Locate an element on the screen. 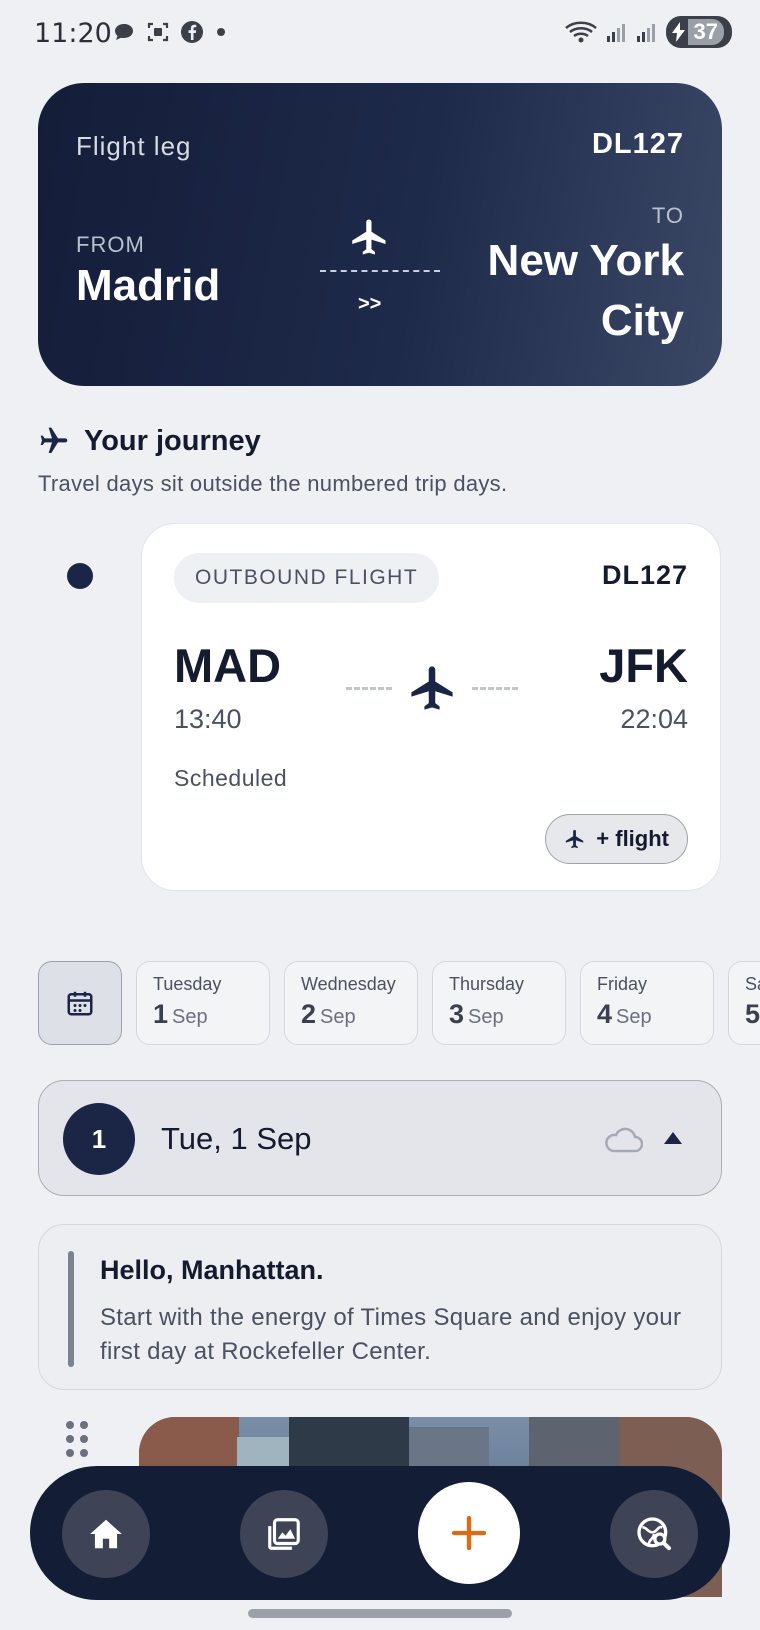 This screenshot has height=1630, width=760. explore-button is located at coordinates (654, 1534).